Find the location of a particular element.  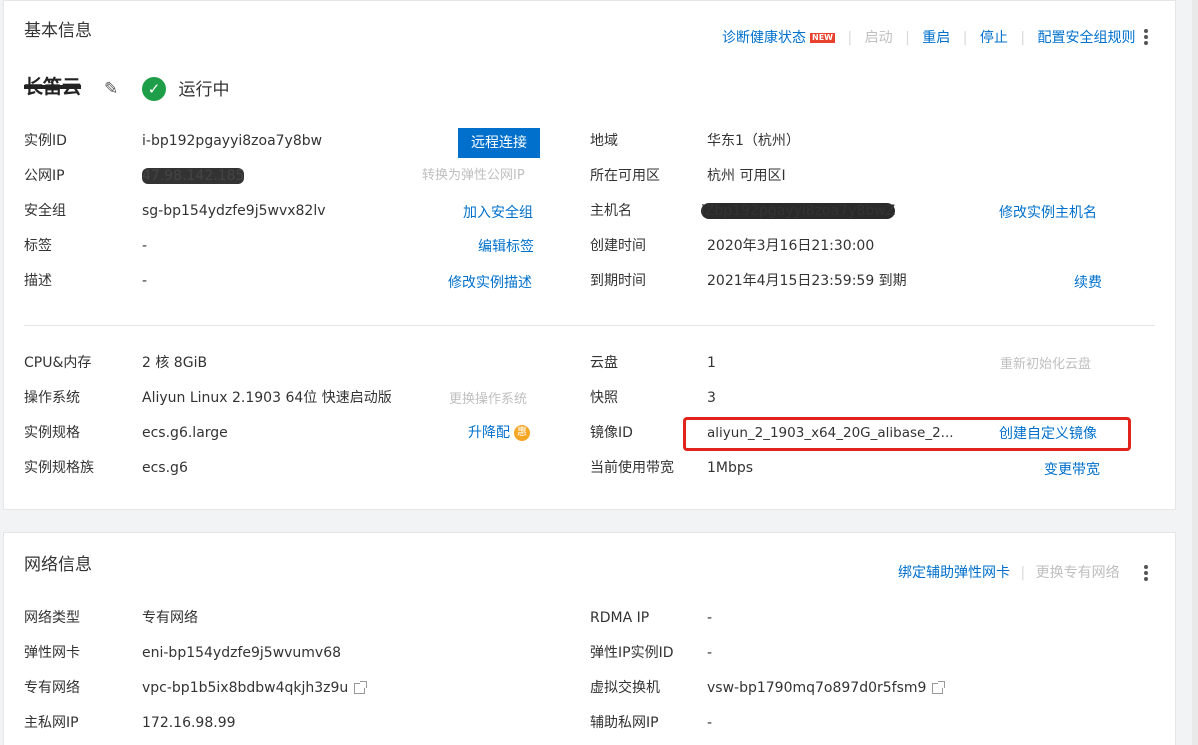

network-actions: 绑定辅助弹性网卡 | 更换专有网络 is located at coordinates (1009, 573).